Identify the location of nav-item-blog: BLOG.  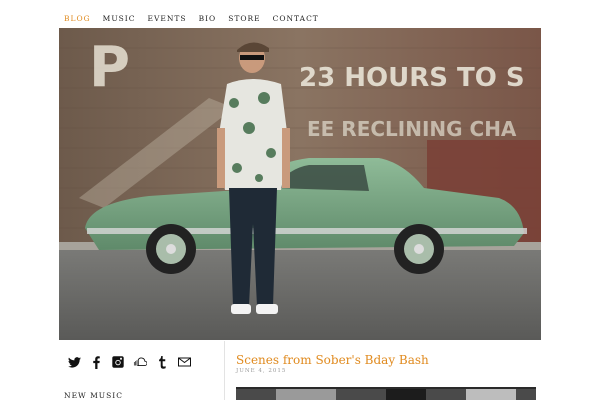
(77, 18).